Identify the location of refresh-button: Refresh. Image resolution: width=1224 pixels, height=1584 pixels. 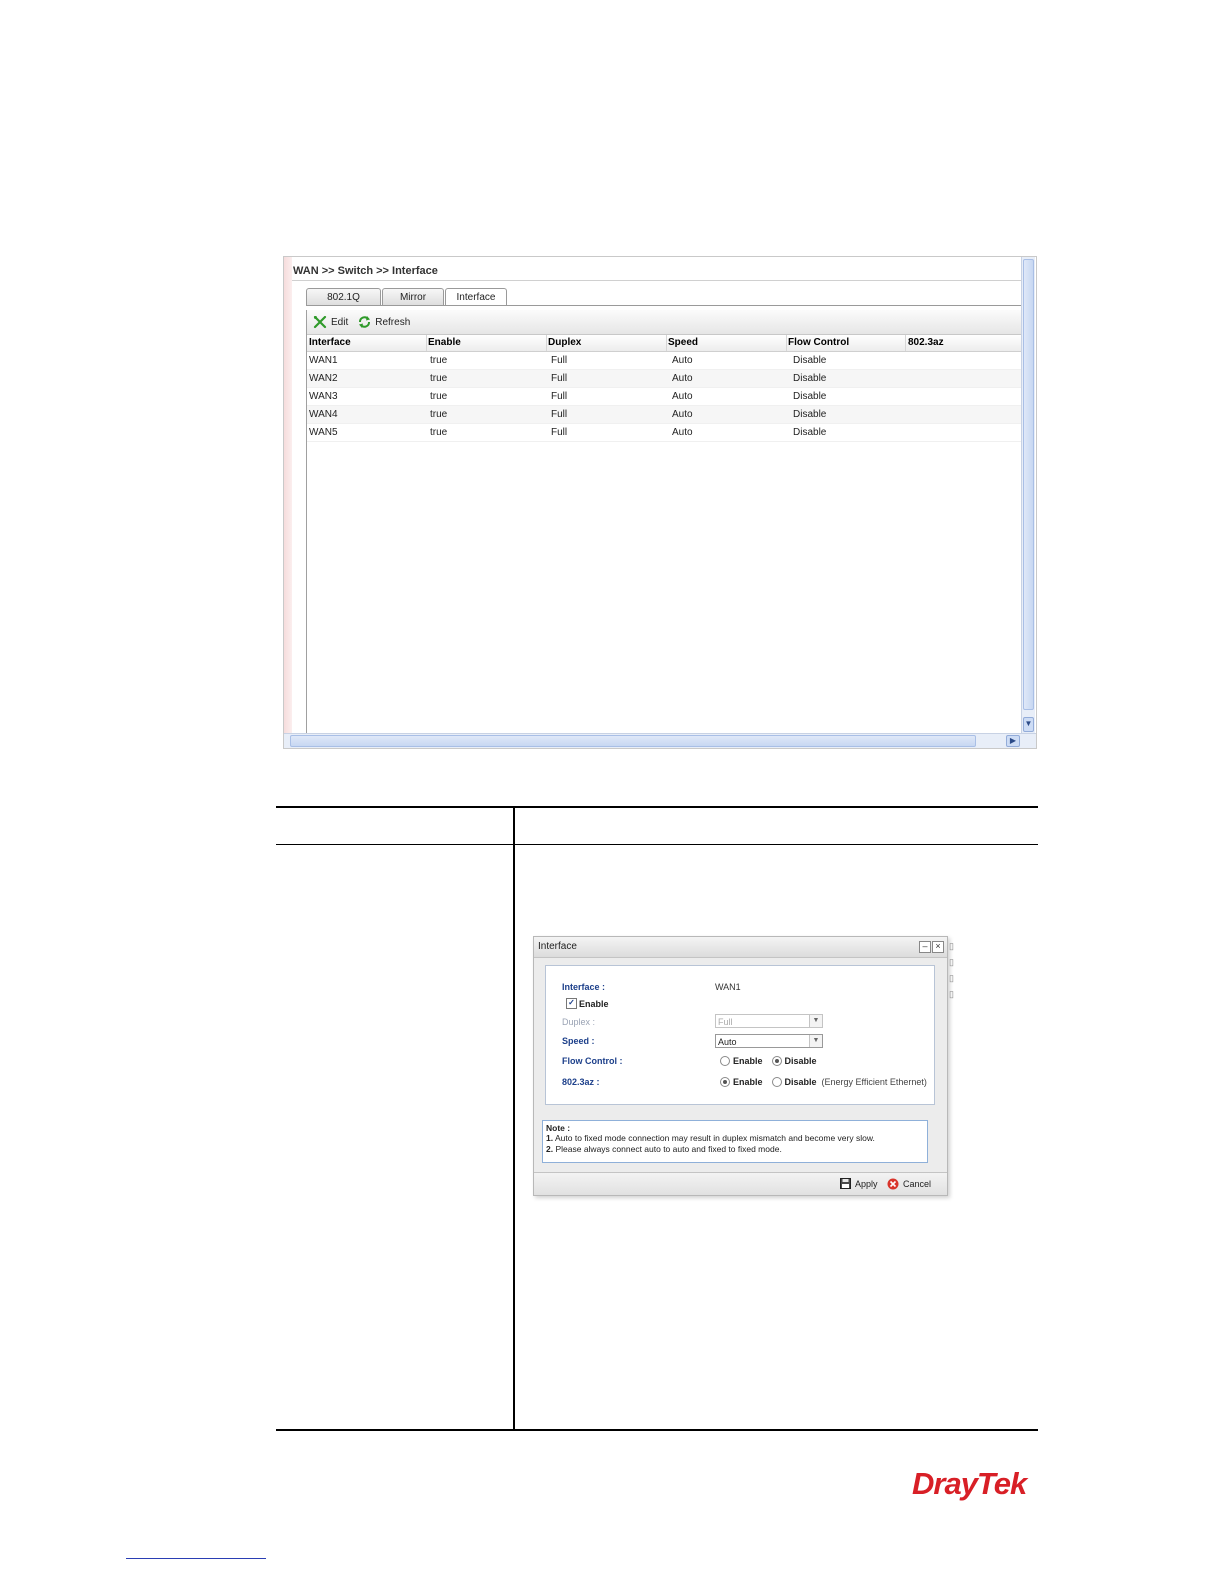
(384, 322).